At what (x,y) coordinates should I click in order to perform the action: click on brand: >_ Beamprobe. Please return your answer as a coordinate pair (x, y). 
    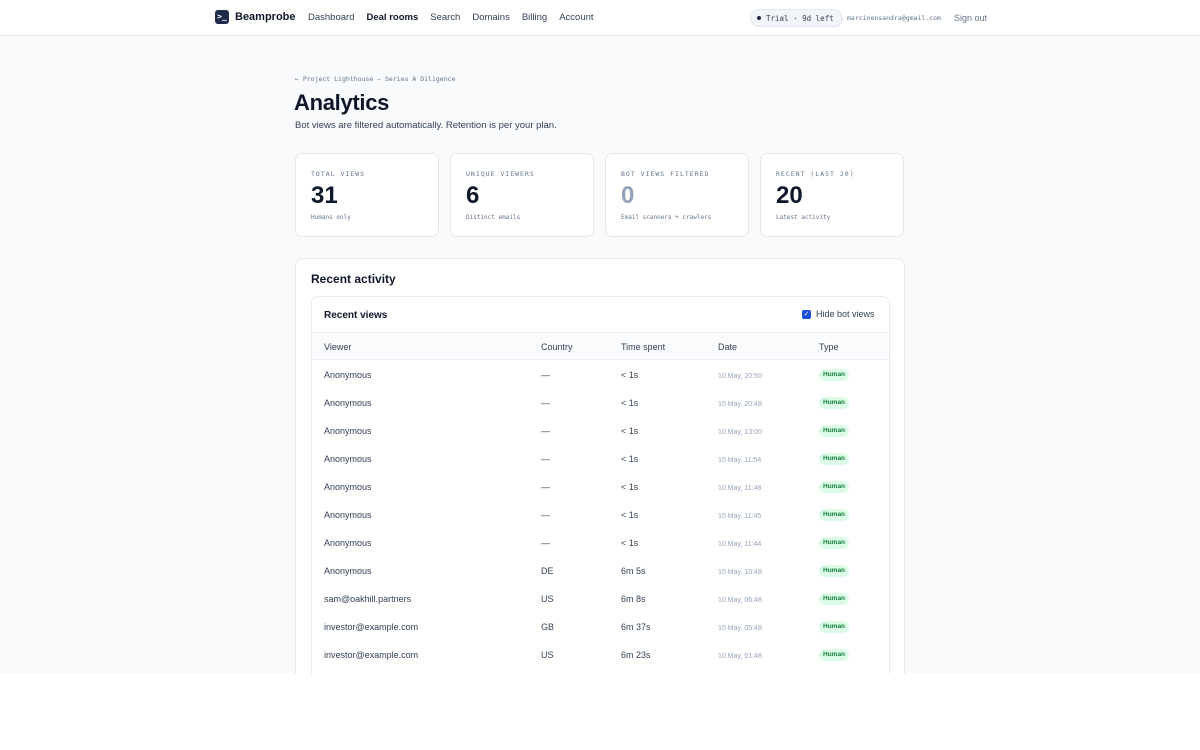
    Looking at the image, I should click on (255, 17).